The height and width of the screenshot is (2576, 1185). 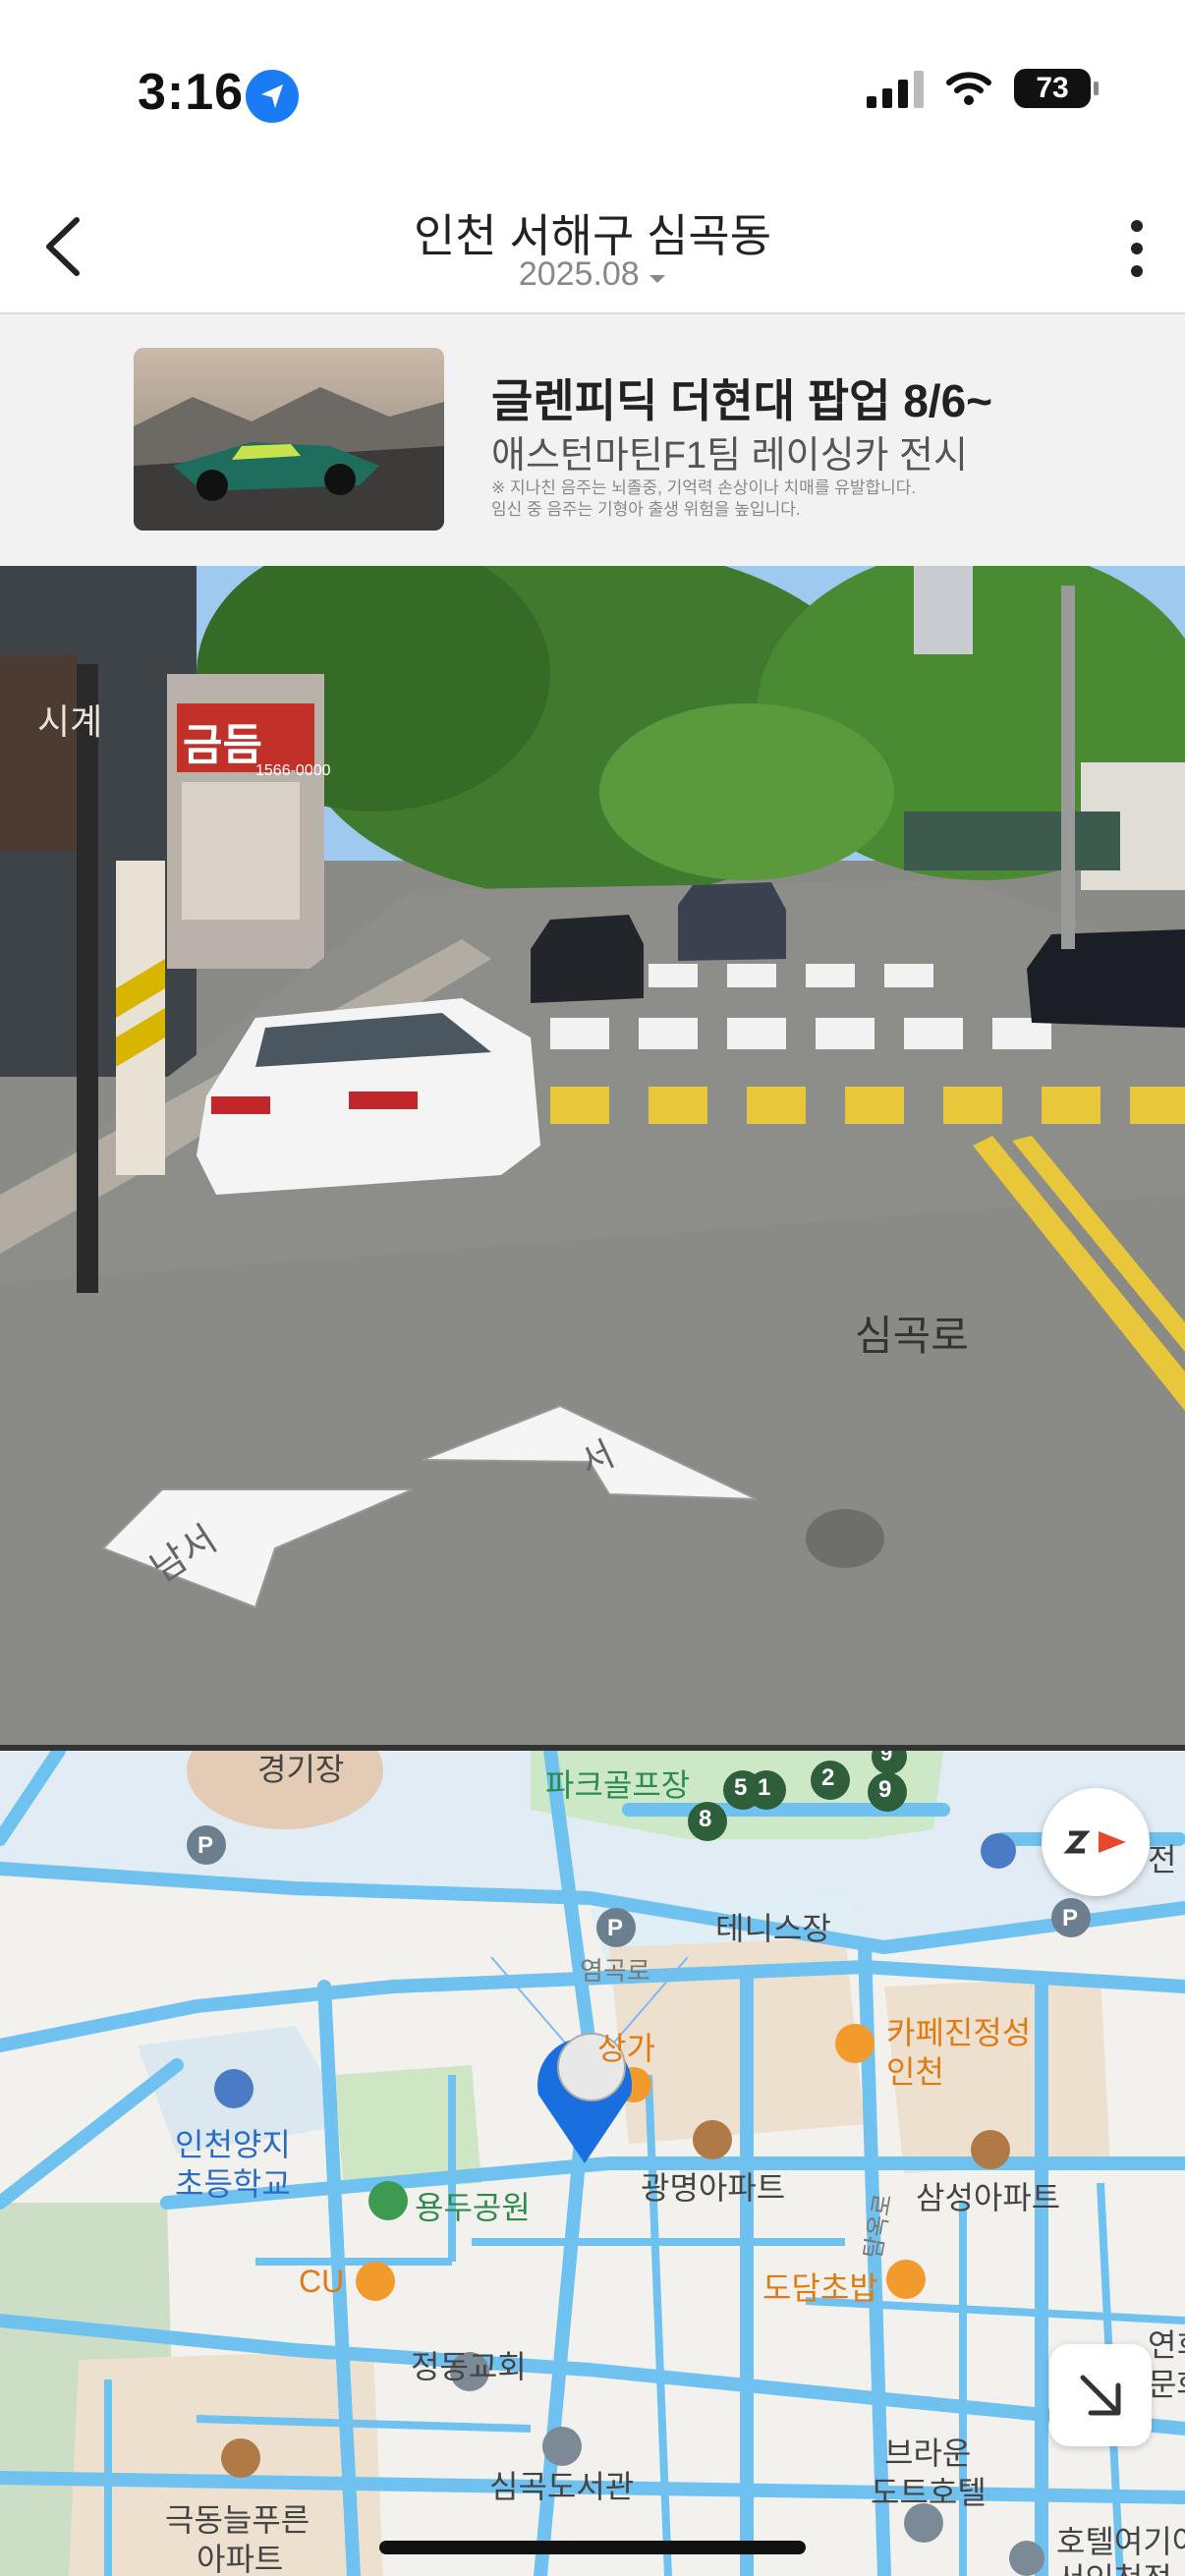 What do you see at coordinates (615, 1971) in the screenshot?
I see `map-label-yeomgok-road: 염곡로` at bounding box center [615, 1971].